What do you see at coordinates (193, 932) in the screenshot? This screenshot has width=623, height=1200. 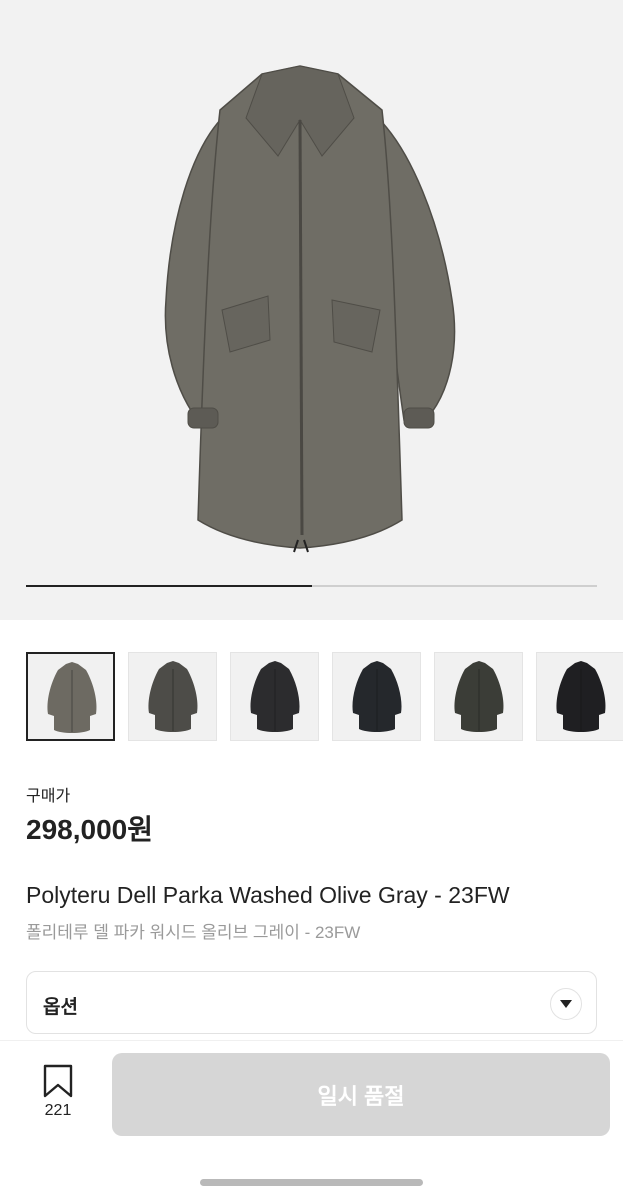 I see `product-name-korean: 폴리테루 델 파카 워시드 올리브 그레이 - 23FW` at bounding box center [193, 932].